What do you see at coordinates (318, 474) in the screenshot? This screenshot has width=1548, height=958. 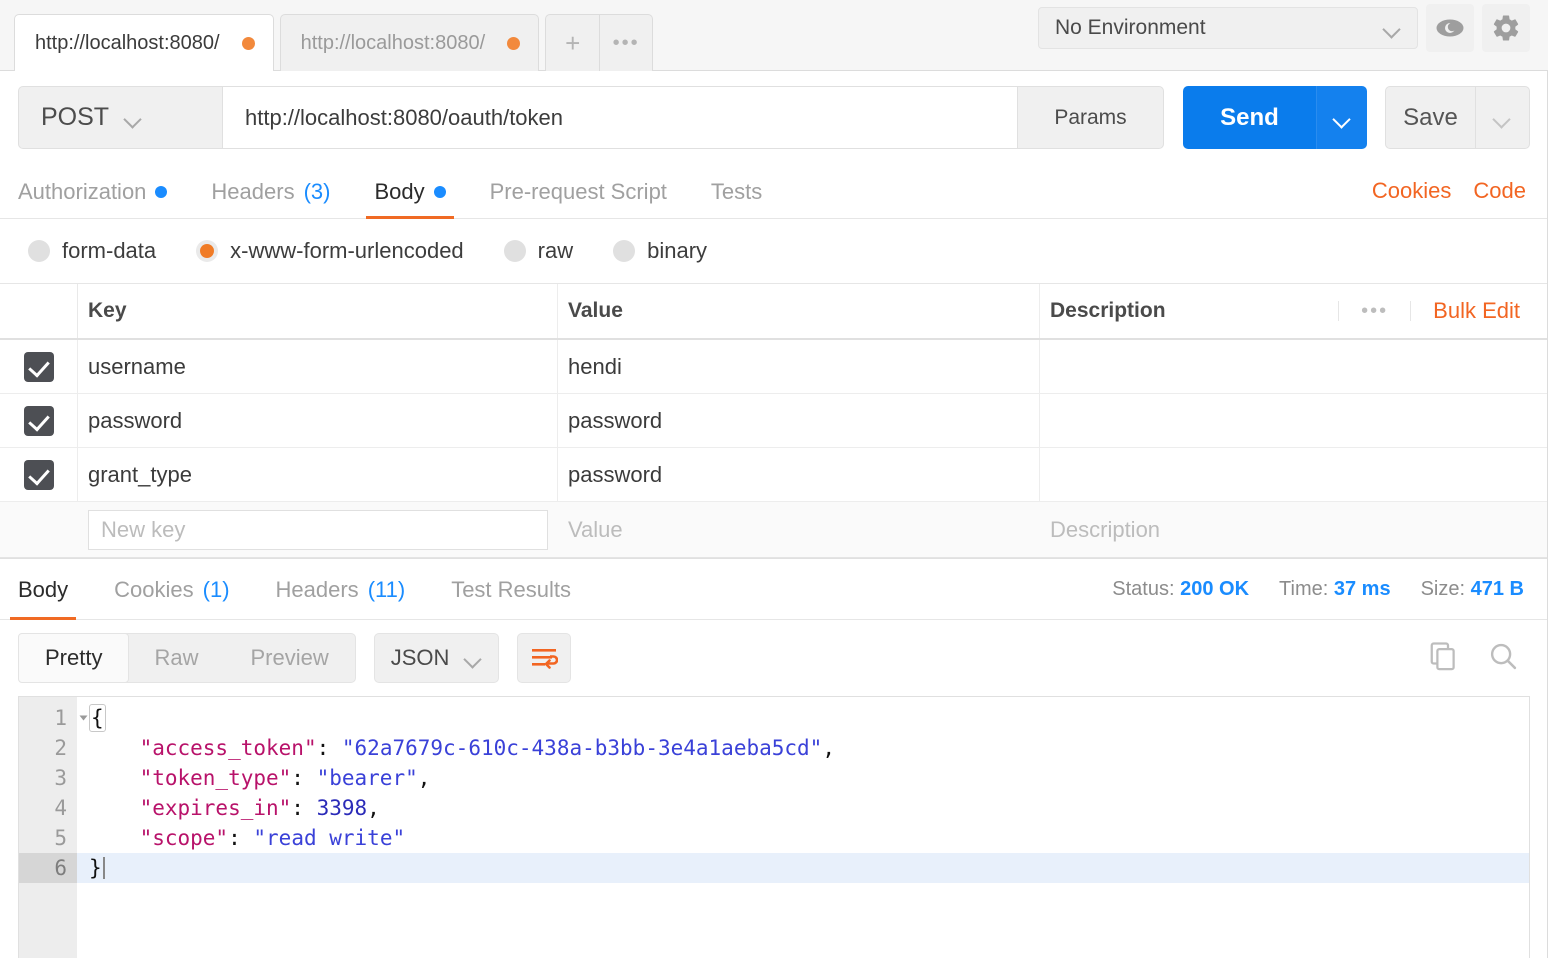 I see `row-key-cell: grant_type` at bounding box center [318, 474].